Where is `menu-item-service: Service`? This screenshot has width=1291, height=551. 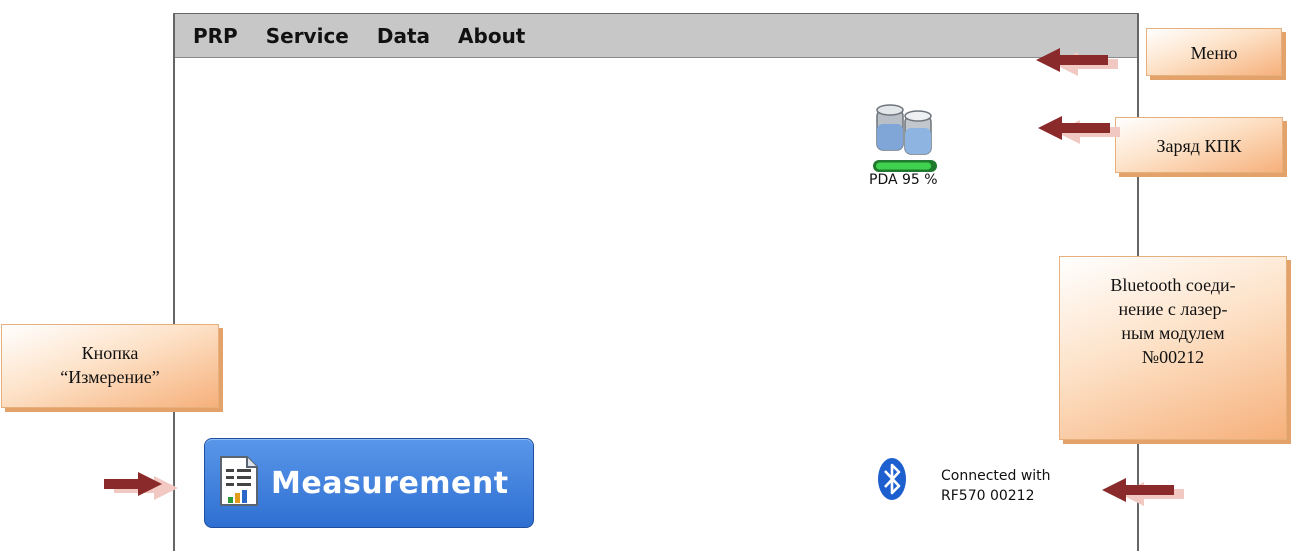 menu-item-service: Service is located at coordinates (307, 36).